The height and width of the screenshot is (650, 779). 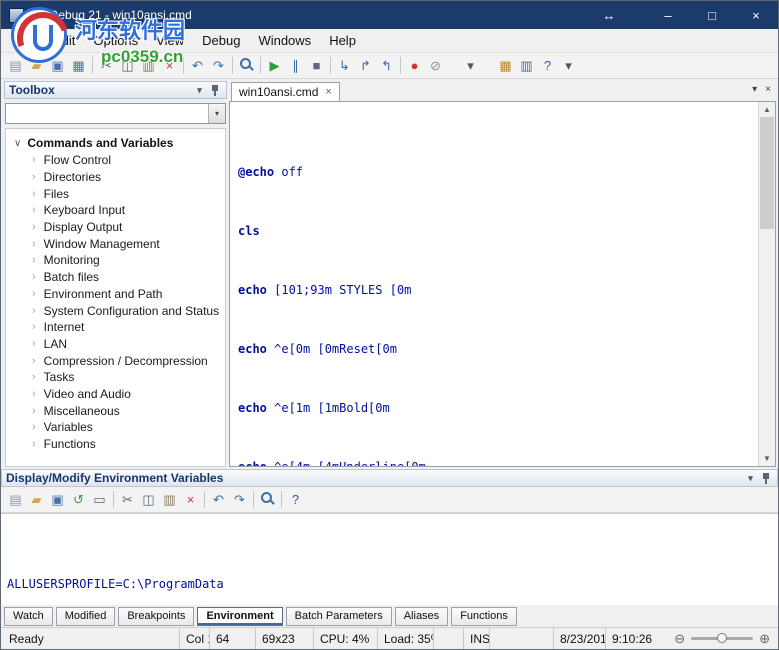 I want to click on menu-item: Options, so click(x=115, y=40).